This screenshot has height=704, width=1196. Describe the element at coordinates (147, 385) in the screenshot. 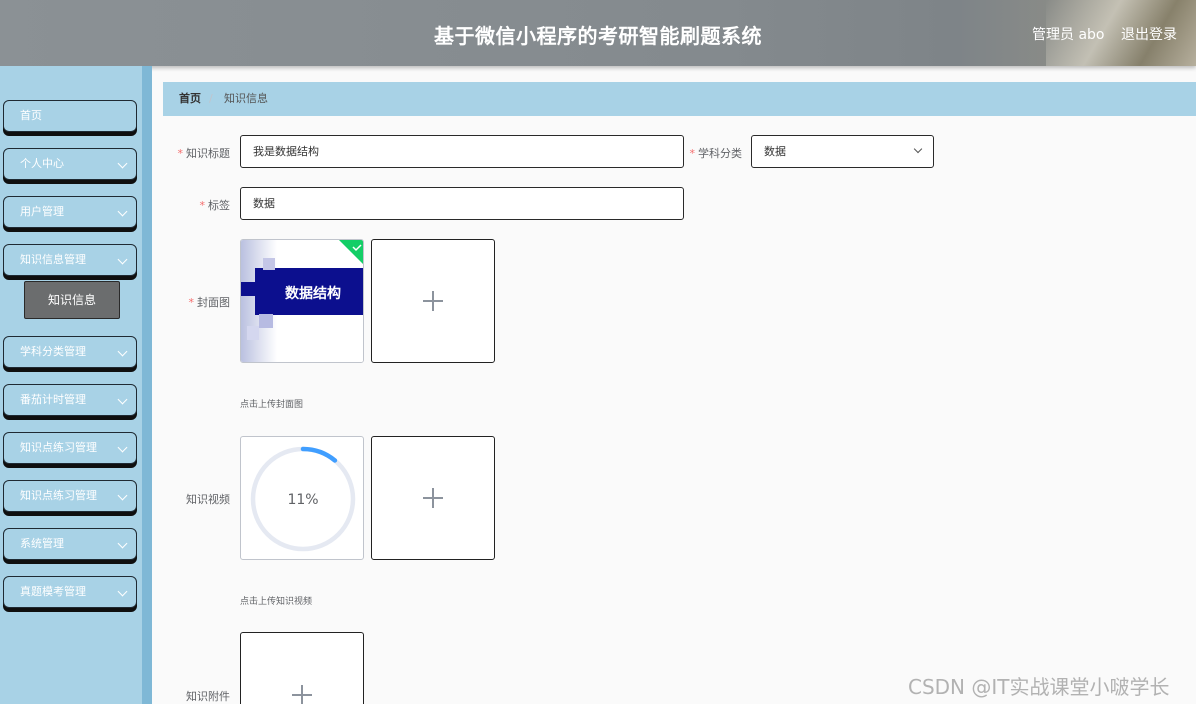

I see `sidebar-edge` at that location.